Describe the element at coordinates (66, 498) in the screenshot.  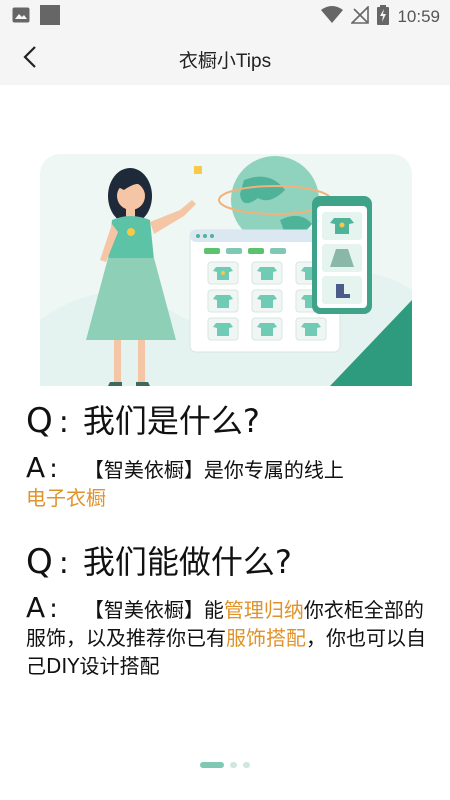
I see `answer-1-highlight: 电子衣橱` at that location.